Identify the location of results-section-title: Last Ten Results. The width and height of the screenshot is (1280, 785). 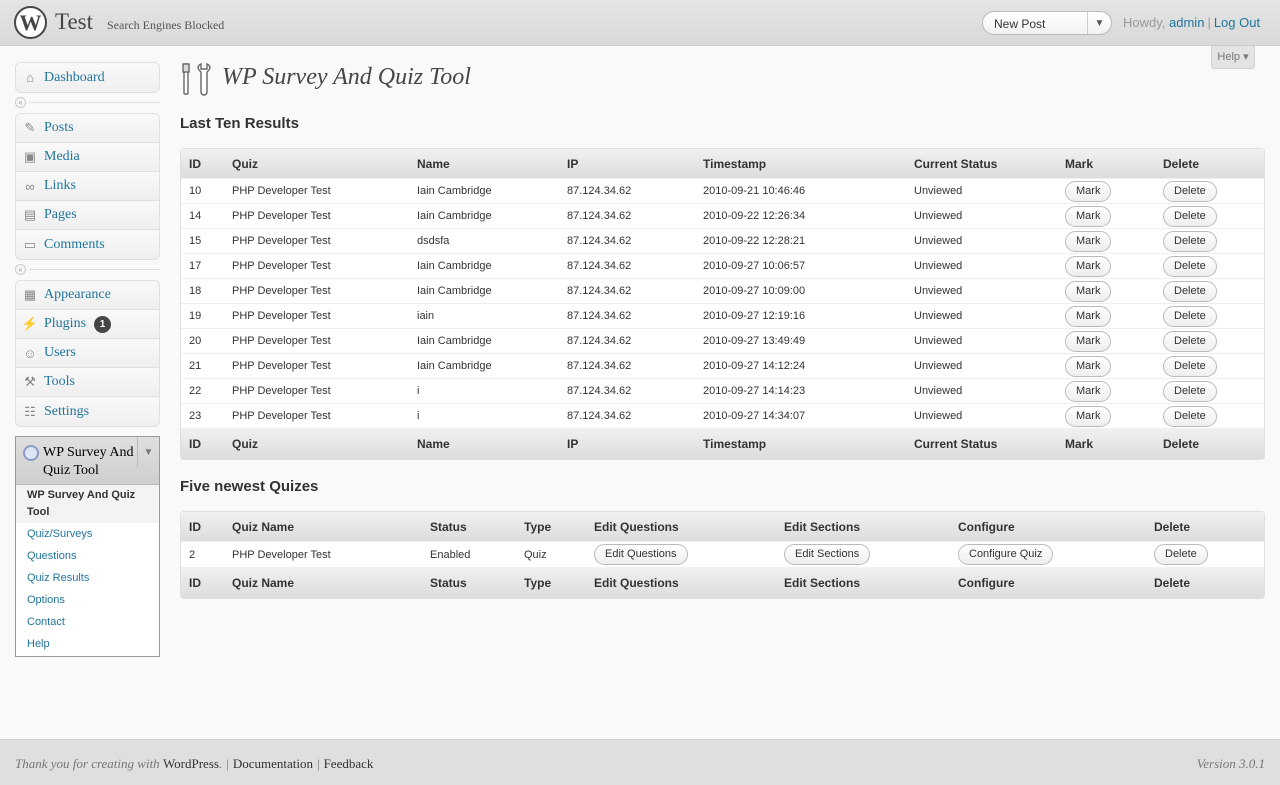
(239, 123).